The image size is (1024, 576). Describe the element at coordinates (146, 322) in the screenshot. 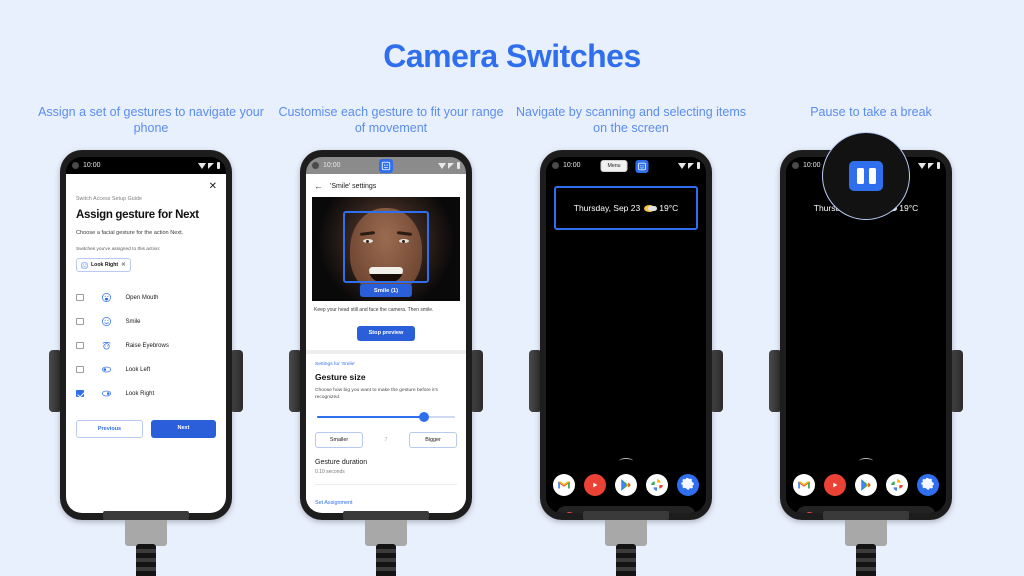

I see `gesture-row-smile: Smile` at that location.